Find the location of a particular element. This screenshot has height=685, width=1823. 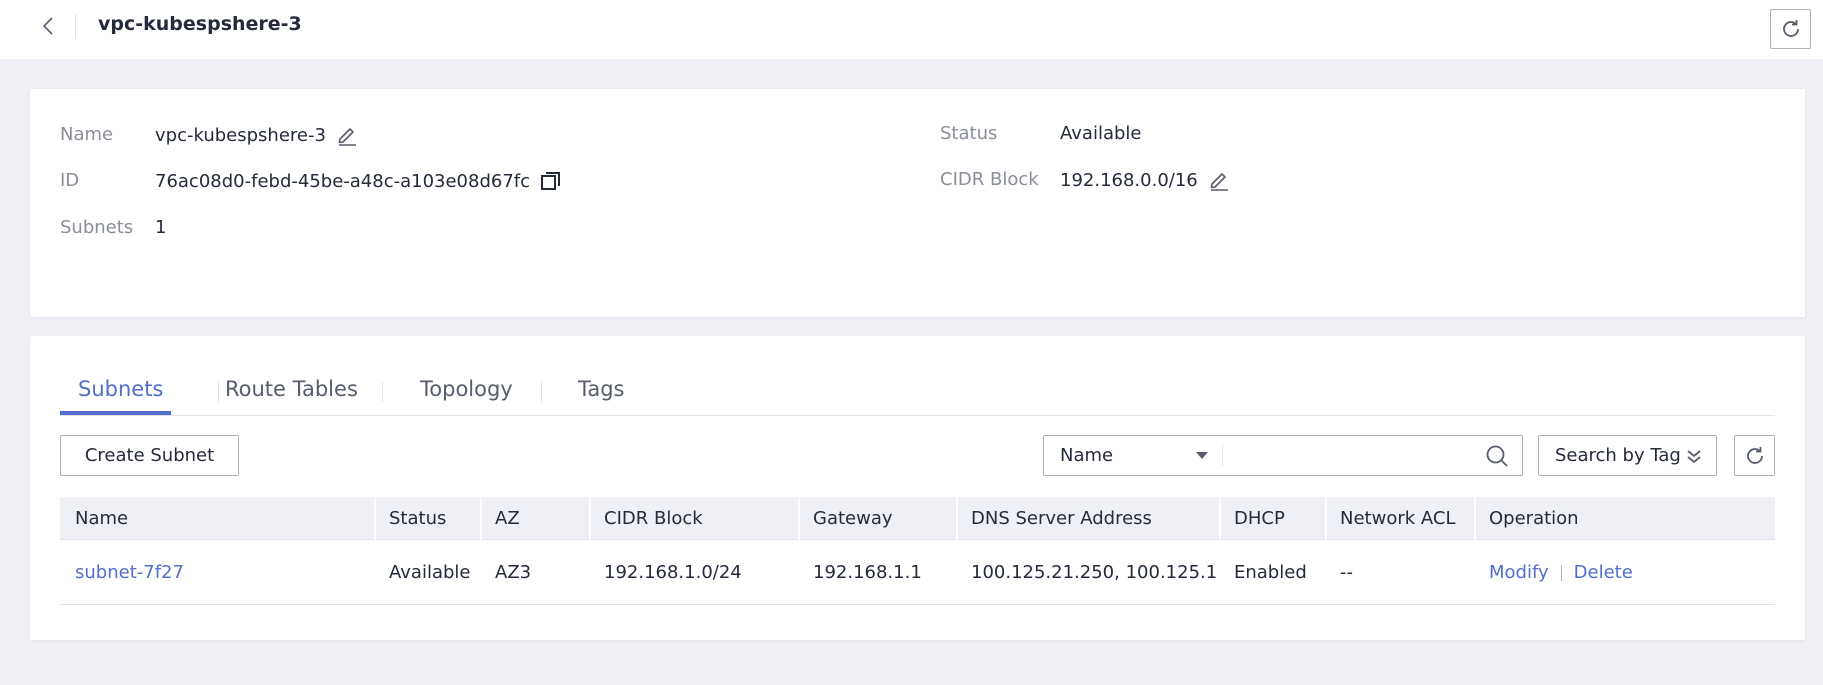

id-label: ID is located at coordinates (70, 180).